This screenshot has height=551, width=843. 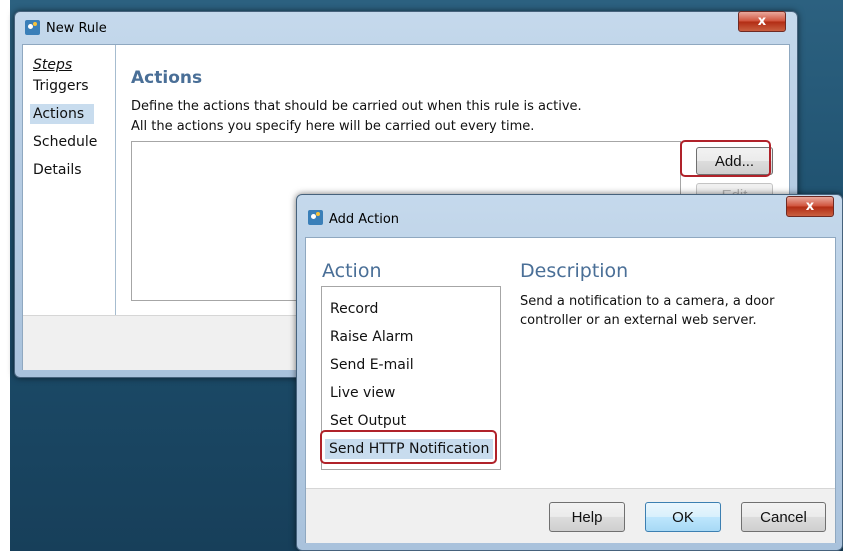 What do you see at coordinates (725, 158) in the screenshot?
I see `add-button-highlight` at bounding box center [725, 158].